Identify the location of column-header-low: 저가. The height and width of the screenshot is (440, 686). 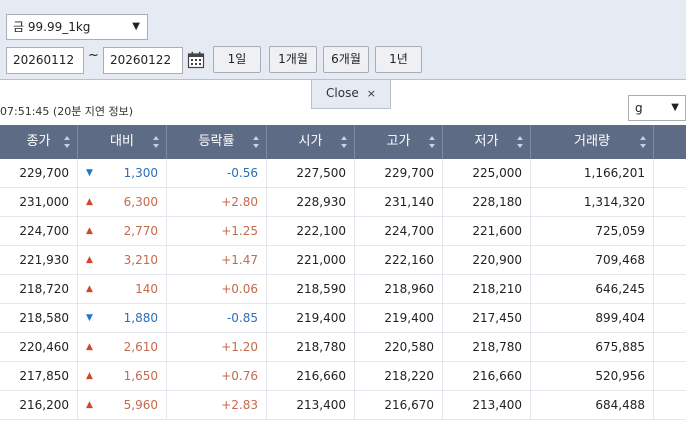
(487, 142).